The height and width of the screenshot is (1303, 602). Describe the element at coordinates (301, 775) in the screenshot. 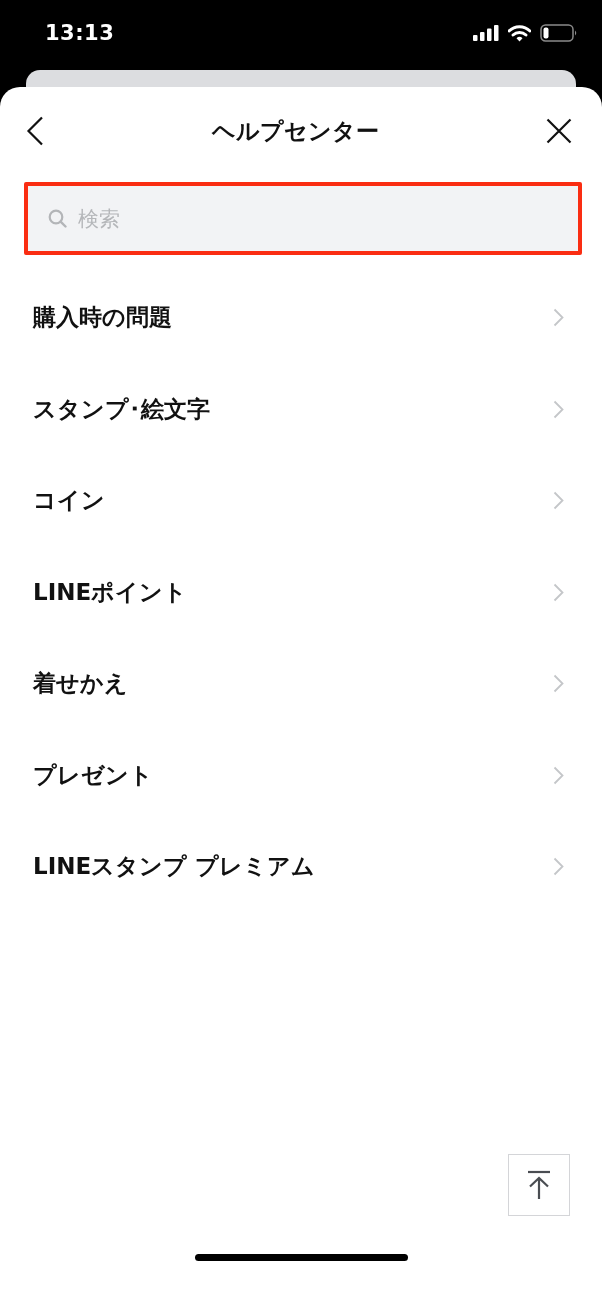

I see `help-topic-item: プレゼント` at that location.